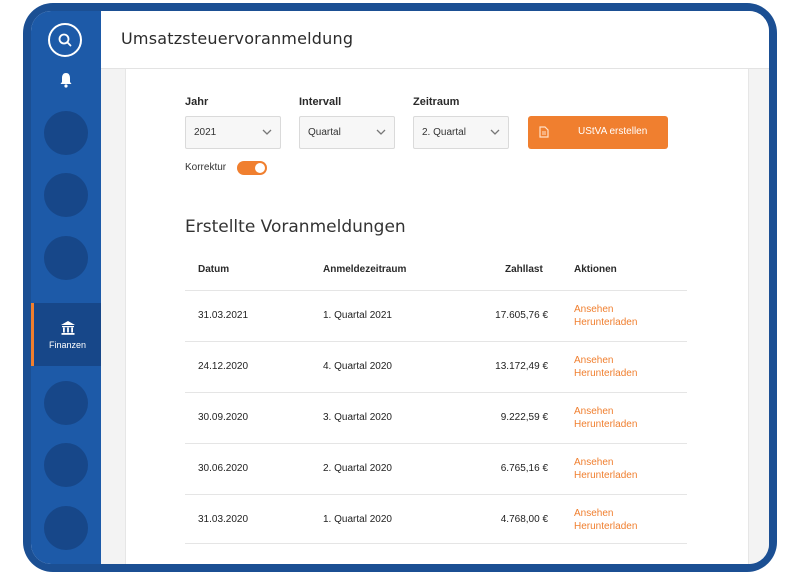 The image size is (800, 575). Describe the element at coordinates (524, 269) in the screenshot. I see `column-header-amount: Zahllast` at that location.